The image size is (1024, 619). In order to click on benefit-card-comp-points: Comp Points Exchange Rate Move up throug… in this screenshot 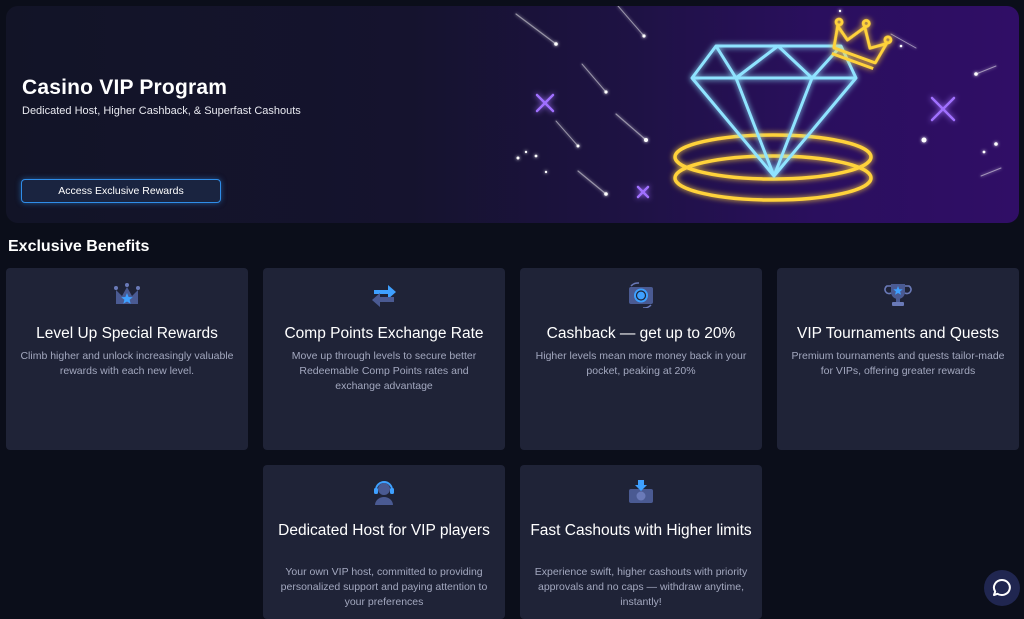, I will do `click(384, 359)`.